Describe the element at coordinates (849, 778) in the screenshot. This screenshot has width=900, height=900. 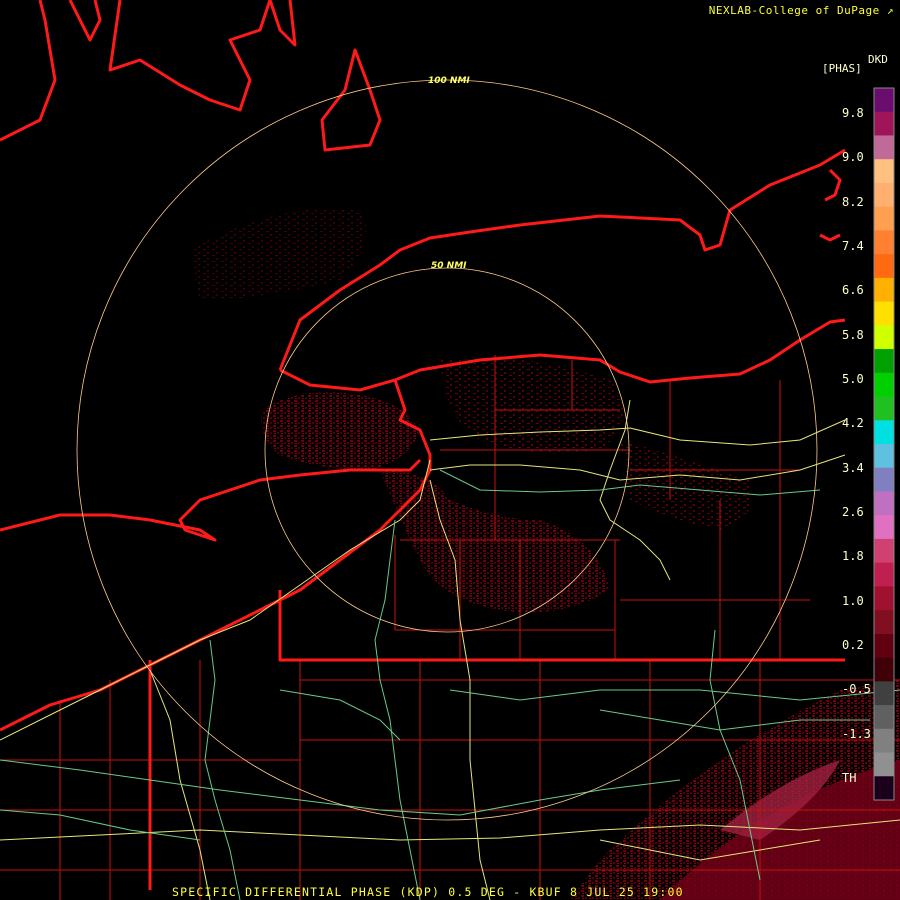
I see `scale-tick-label: TH` at that location.